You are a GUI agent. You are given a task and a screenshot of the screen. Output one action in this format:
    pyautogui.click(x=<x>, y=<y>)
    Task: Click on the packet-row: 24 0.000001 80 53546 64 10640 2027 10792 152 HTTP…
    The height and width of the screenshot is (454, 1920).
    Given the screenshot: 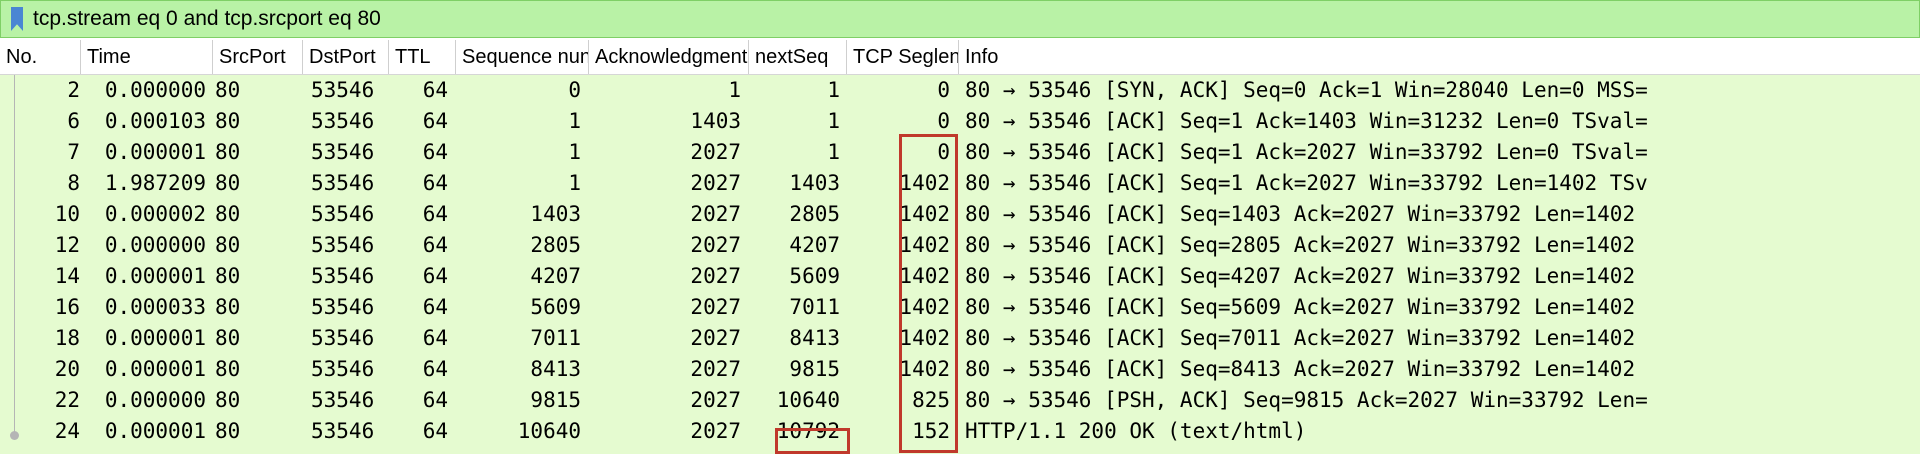 What is the action you would take?
    pyautogui.click(x=960, y=431)
    